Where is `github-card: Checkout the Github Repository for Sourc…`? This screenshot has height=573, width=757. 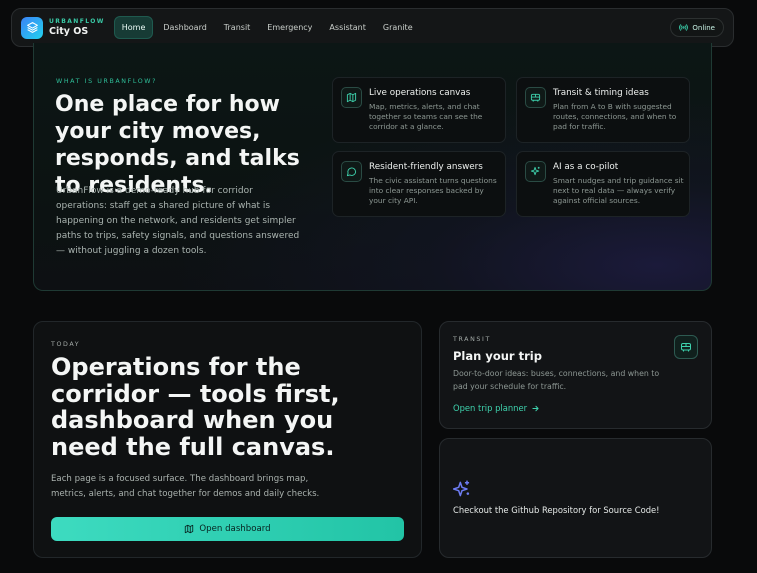
github-card: Checkout the Github Repository for Sourc… is located at coordinates (575, 498).